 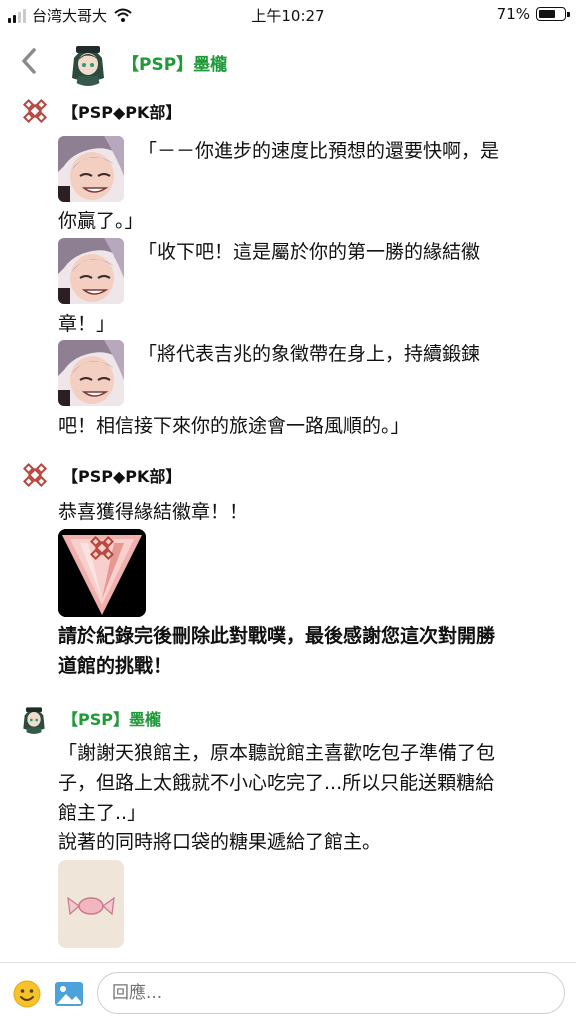 I want to click on message-text: 章！」, so click(x=87, y=324).